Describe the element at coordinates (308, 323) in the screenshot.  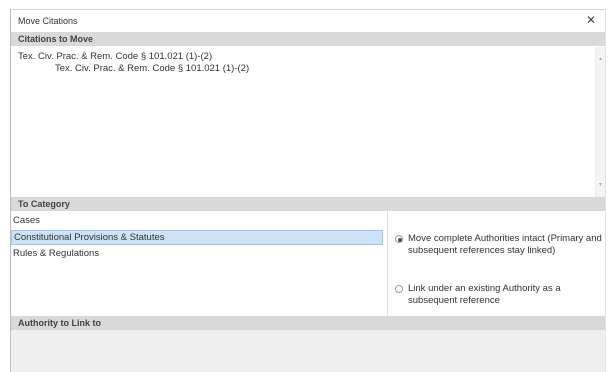
I see `authority-section-header: Authority to Link to` at that location.